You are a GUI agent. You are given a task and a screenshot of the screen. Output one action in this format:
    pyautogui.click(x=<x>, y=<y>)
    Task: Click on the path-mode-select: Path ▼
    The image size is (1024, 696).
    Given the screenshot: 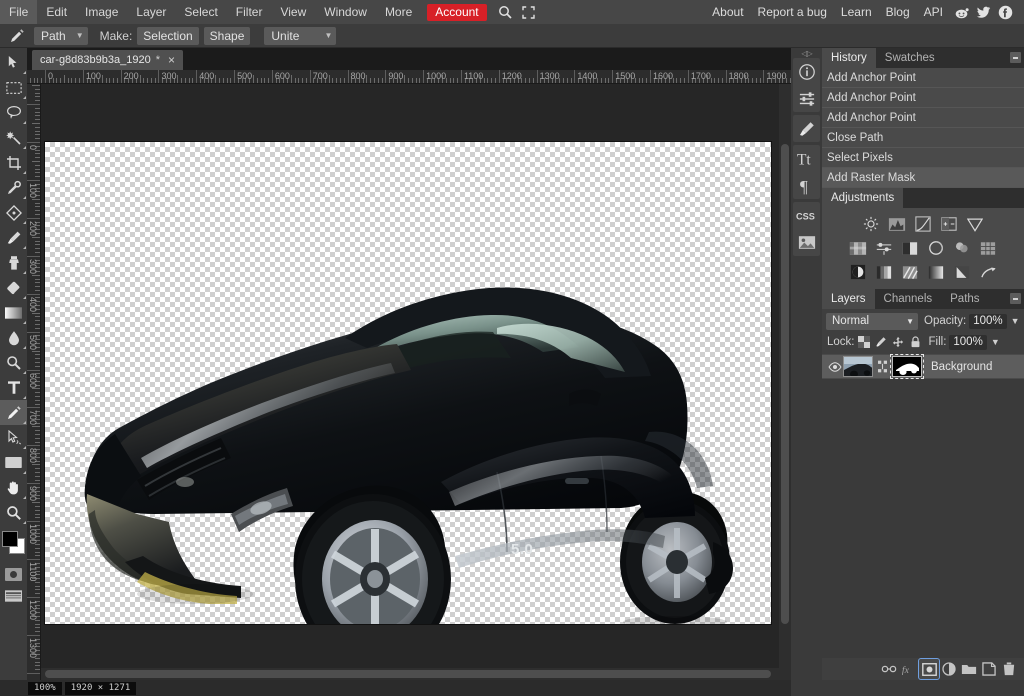 What is the action you would take?
    pyautogui.click(x=61, y=35)
    